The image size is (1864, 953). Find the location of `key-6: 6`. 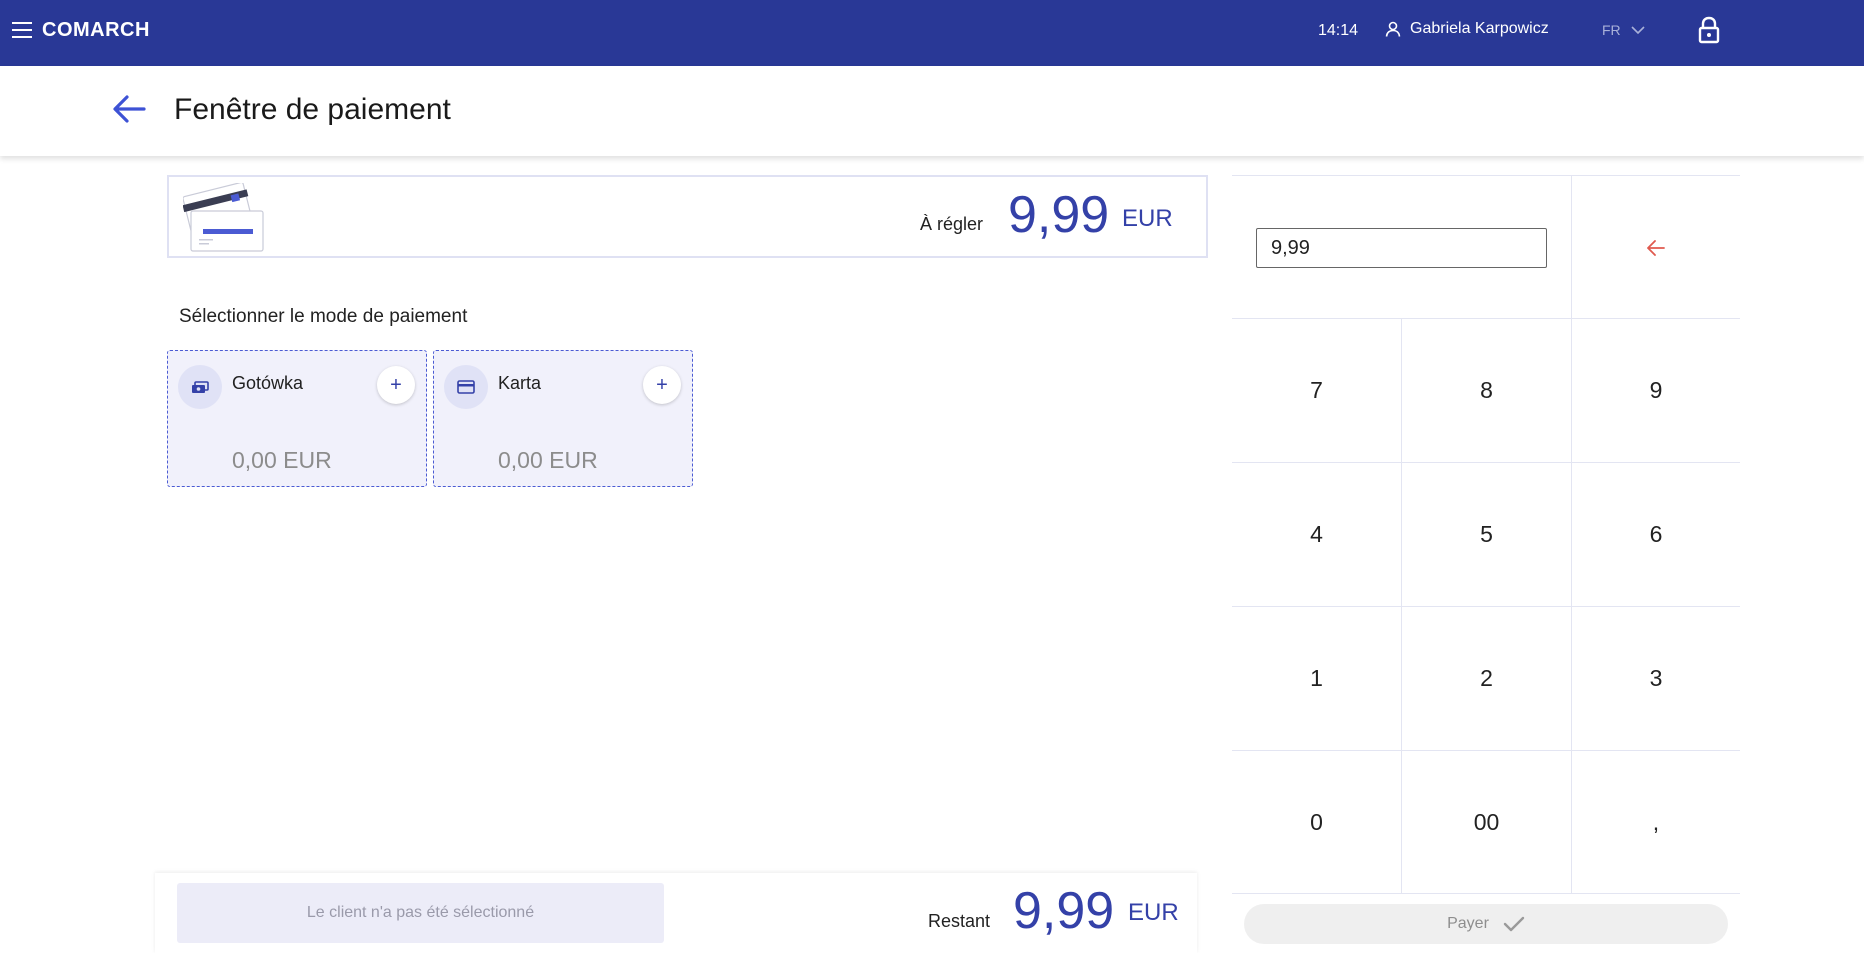

key-6: 6 is located at coordinates (1656, 535).